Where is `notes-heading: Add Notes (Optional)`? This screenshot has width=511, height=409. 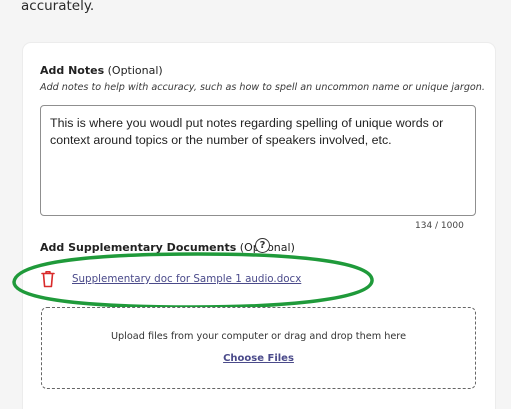 notes-heading: Add Notes (Optional) is located at coordinates (101, 70).